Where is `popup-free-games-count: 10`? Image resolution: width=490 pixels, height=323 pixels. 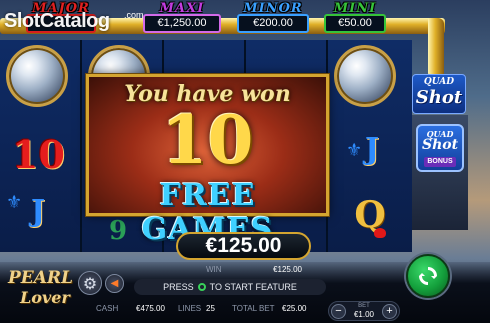 popup-free-games-count: 10 is located at coordinates (207, 140).